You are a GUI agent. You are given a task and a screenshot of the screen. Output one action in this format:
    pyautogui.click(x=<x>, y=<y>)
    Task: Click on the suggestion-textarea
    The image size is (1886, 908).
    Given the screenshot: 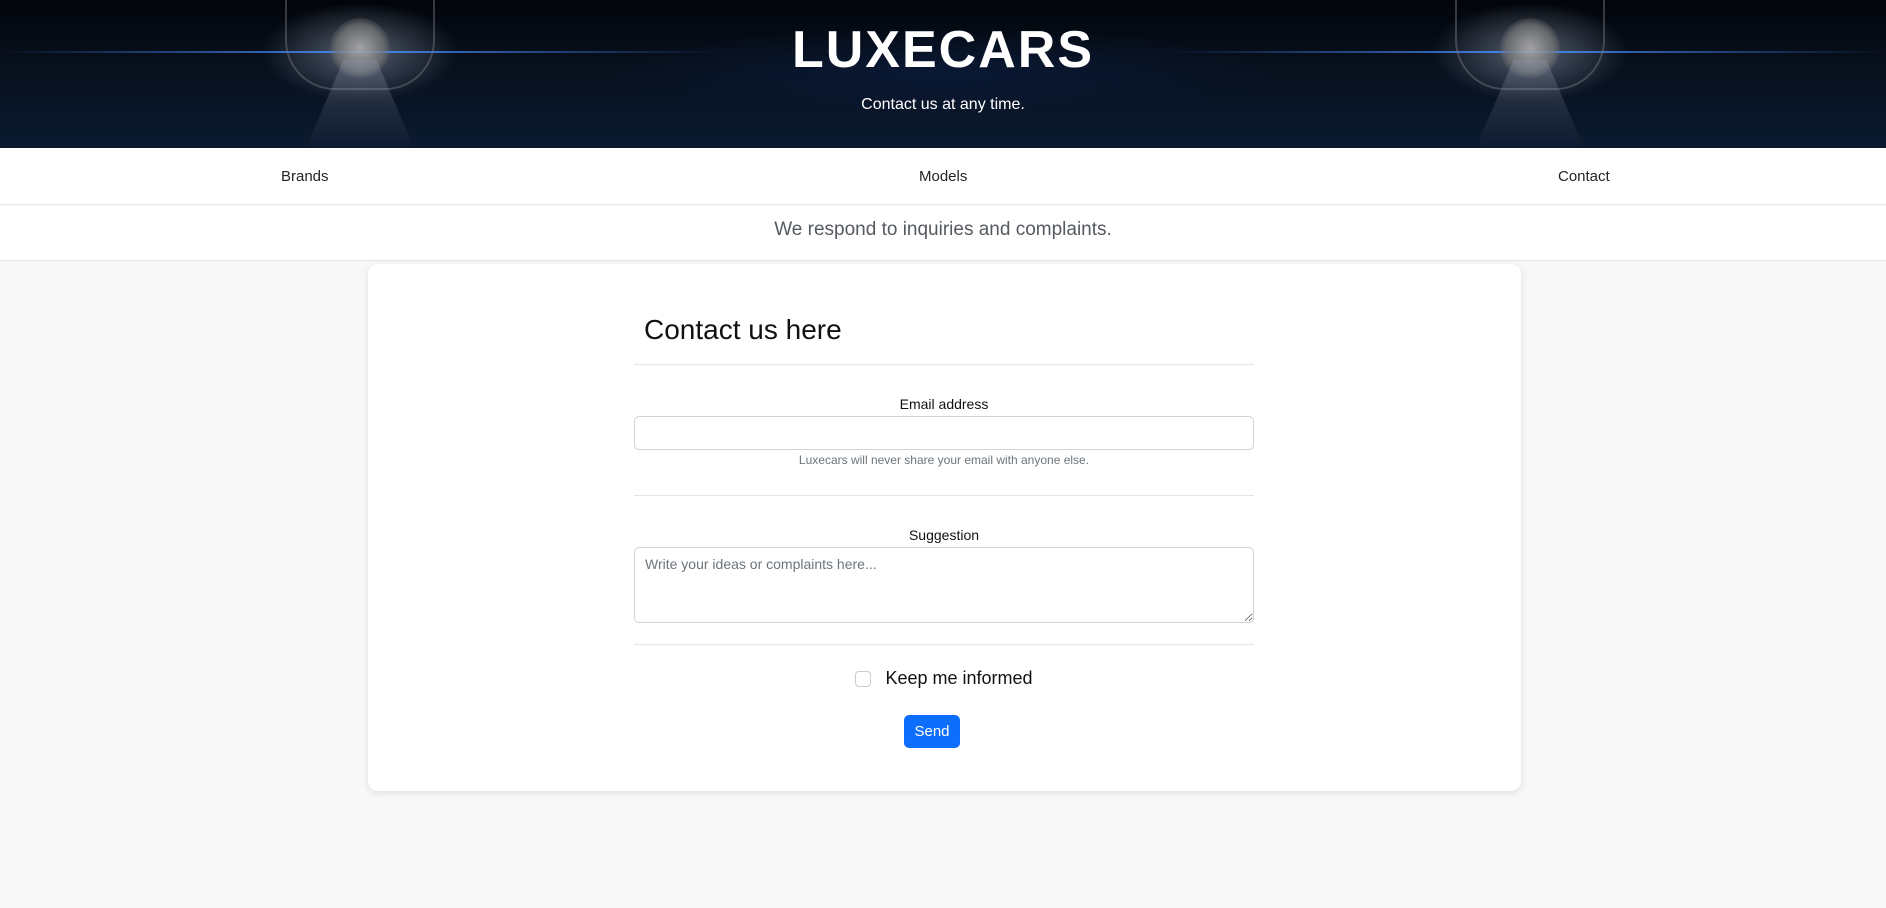 What is the action you would take?
    pyautogui.click(x=944, y=585)
    